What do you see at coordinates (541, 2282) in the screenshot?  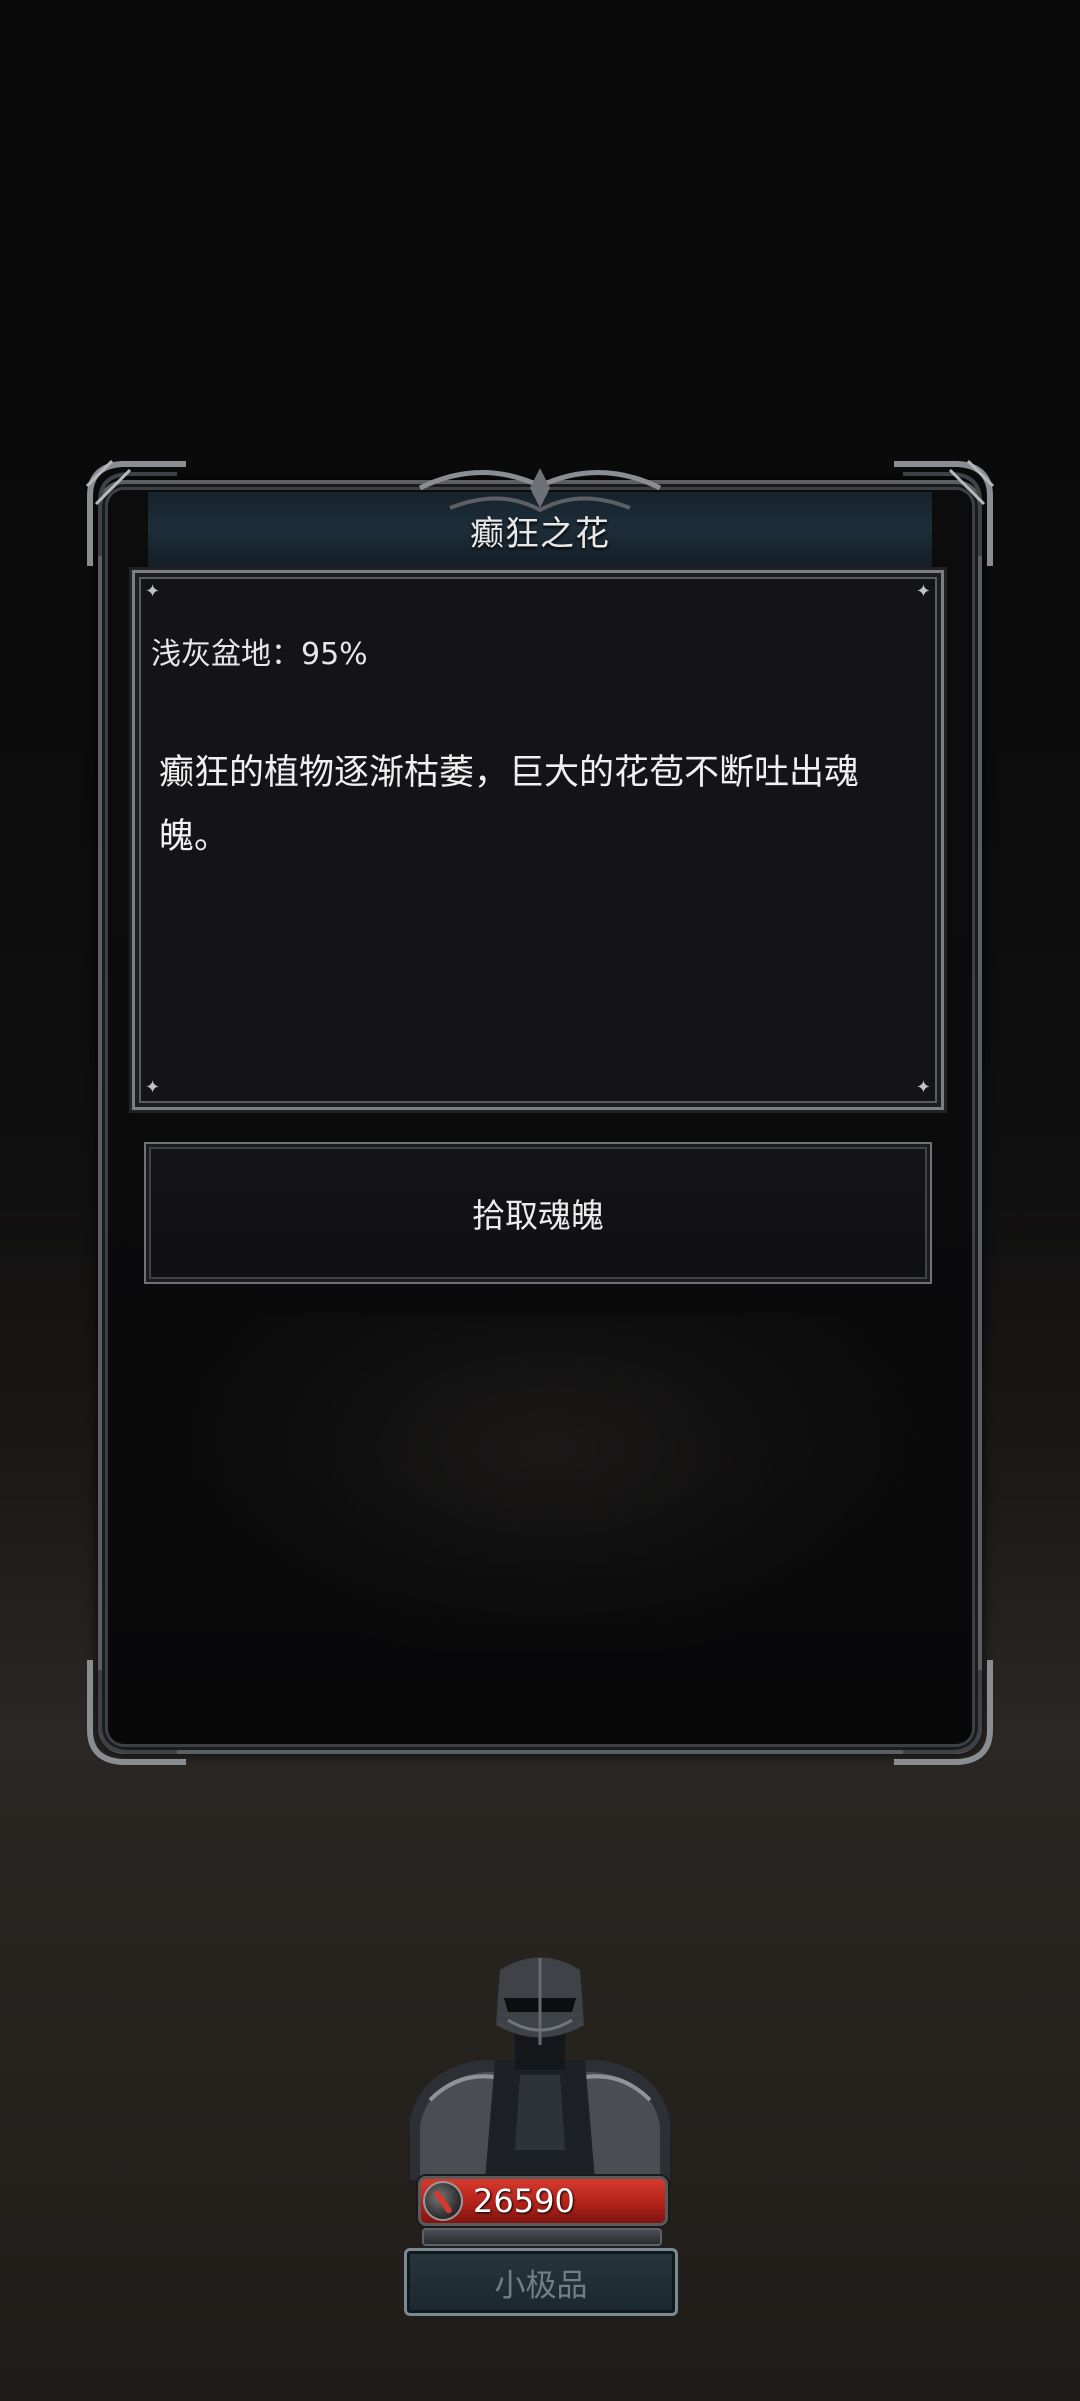 I see `rank-badge: 小极品` at bounding box center [541, 2282].